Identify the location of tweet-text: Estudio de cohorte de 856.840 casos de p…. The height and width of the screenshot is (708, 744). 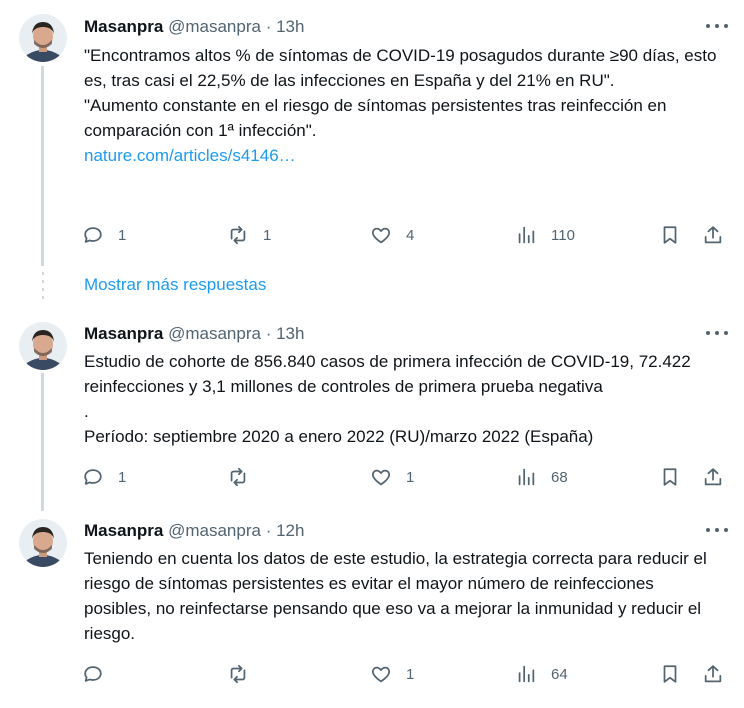
(404, 399).